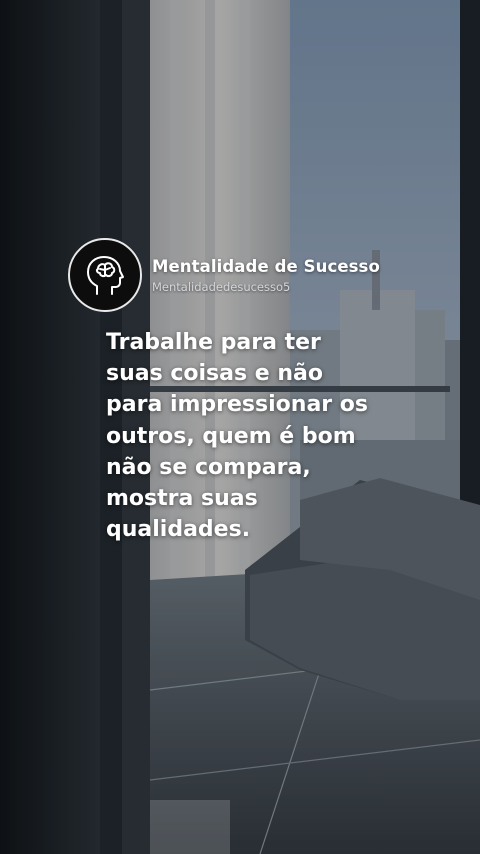  What do you see at coordinates (214, 374) in the screenshot?
I see `quote-line: suas coisas e não` at bounding box center [214, 374].